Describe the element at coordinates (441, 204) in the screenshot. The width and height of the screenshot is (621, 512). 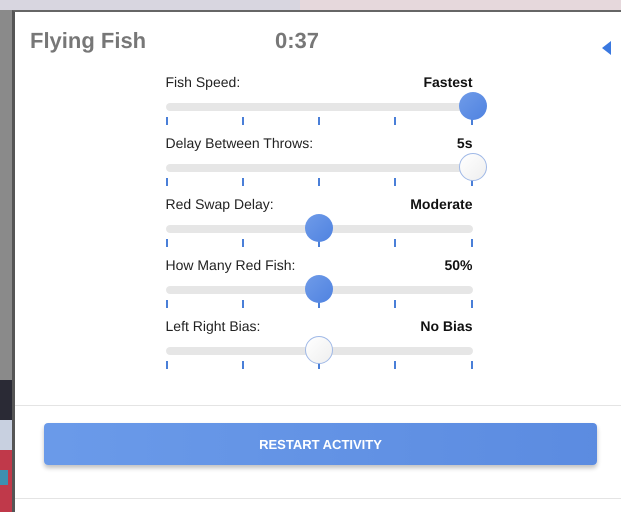
I see `slider-value: Moderate` at that location.